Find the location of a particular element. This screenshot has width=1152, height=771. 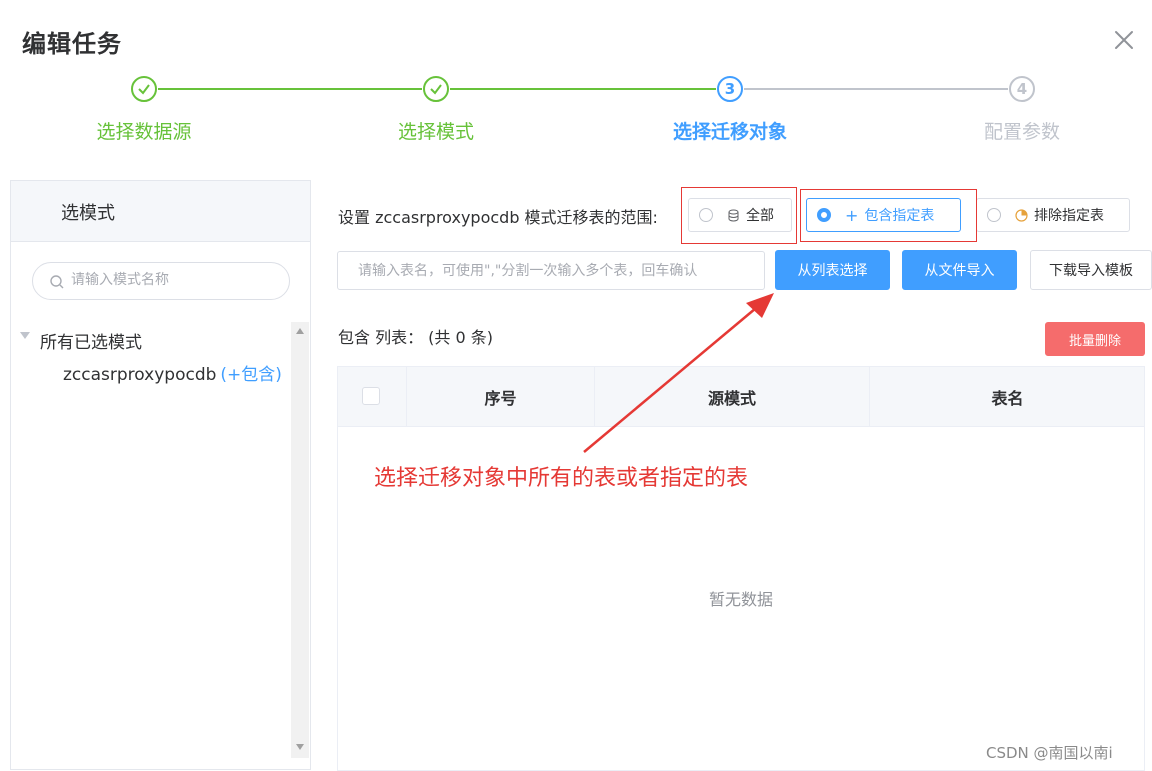

annotation-text: 选择迁移对象中所有的表或者指定的表 is located at coordinates (561, 478).